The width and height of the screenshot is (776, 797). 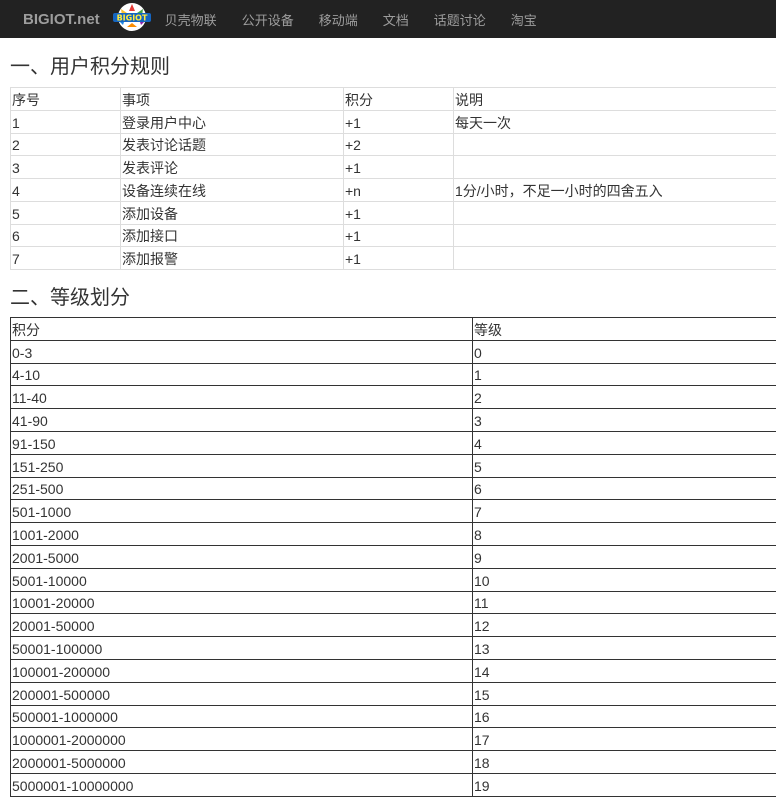 I want to click on logo-icon: BIGIOT, so click(x=132, y=19).